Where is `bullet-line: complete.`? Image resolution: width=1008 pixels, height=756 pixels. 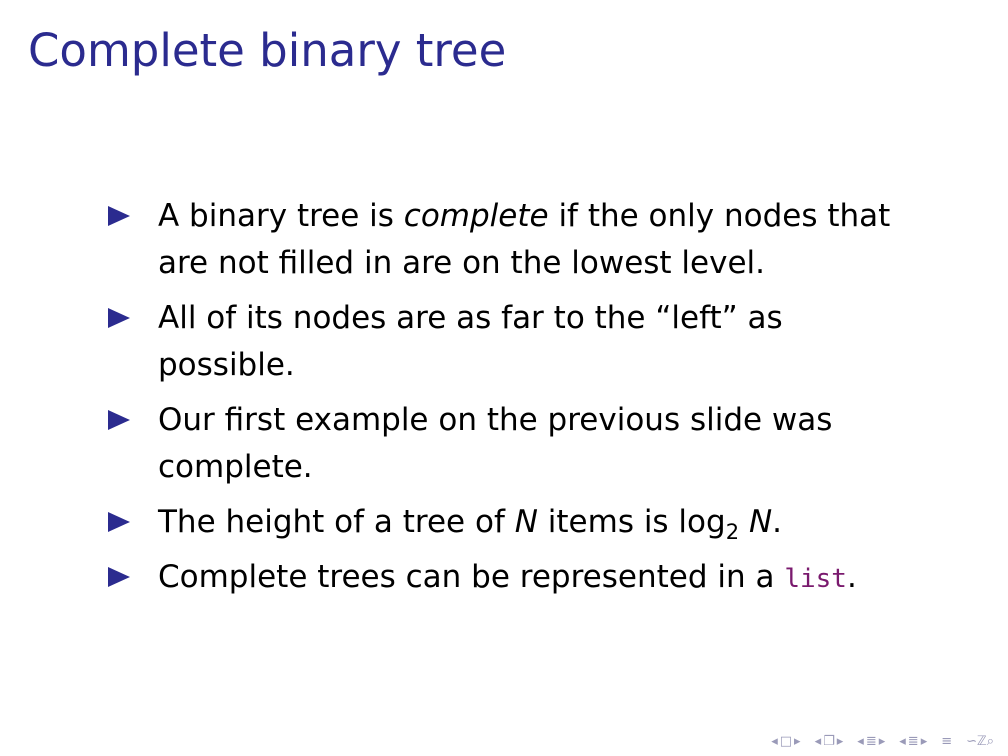 bullet-line: complete. is located at coordinates (235, 467).